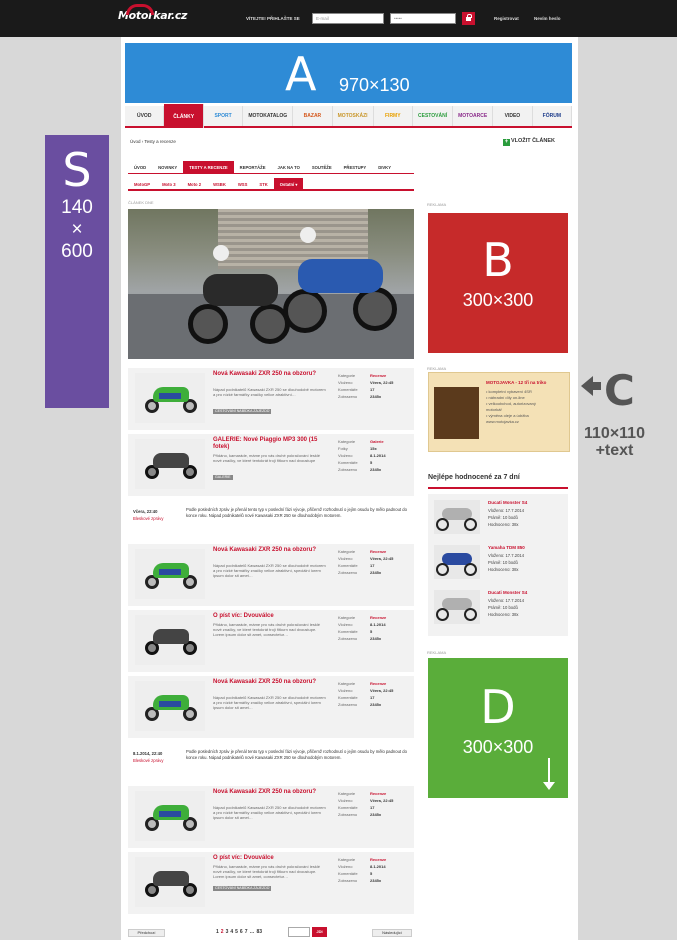 The width and height of the screenshot is (677, 940). Describe the element at coordinates (246, 932) in the screenshot. I see `page-number: 7` at that location.